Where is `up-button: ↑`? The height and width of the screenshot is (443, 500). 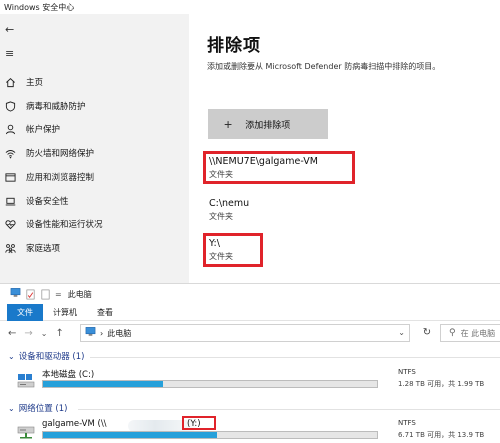 up-button: ↑ is located at coordinates (59, 333).